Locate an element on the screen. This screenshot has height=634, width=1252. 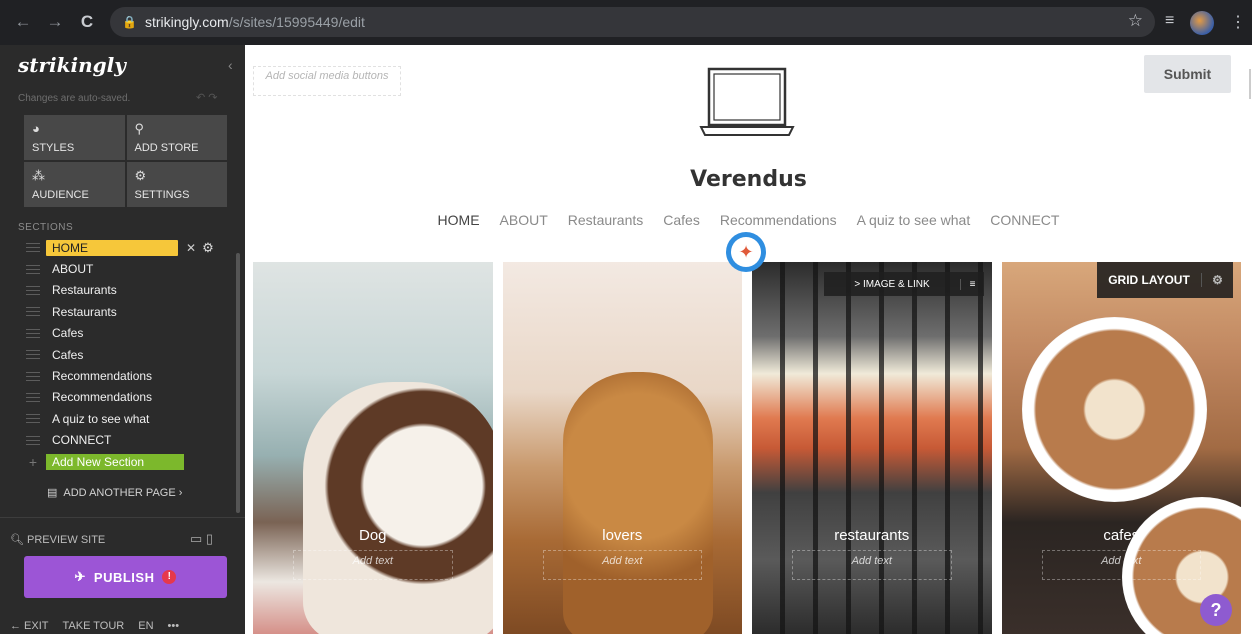
add-new-section-button: + Add New Section is located at coordinates (131, 461).